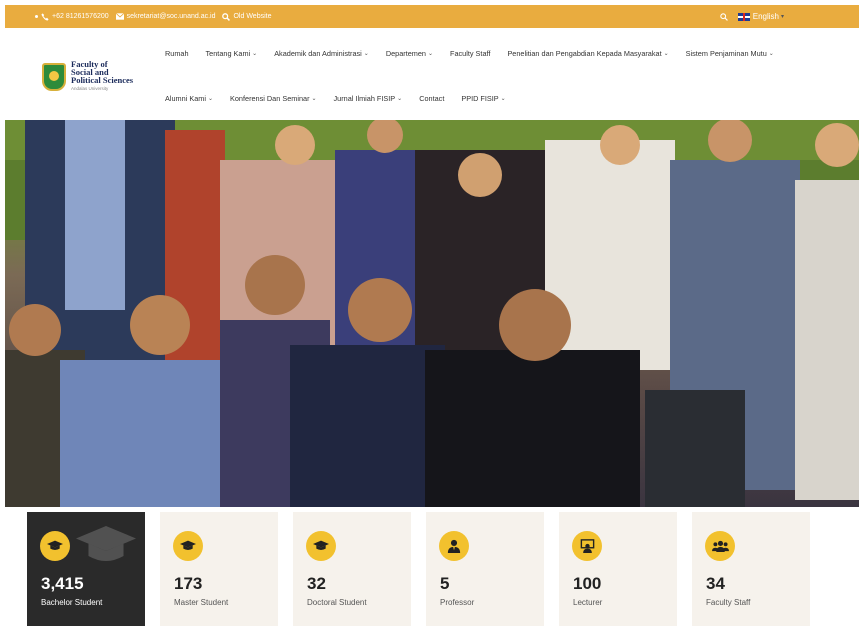 This screenshot has width=859, height=626. What do you see at coordinates (36, 16) in the screenshot?
I see `bullet-icon` at bounding box center [36, 16].